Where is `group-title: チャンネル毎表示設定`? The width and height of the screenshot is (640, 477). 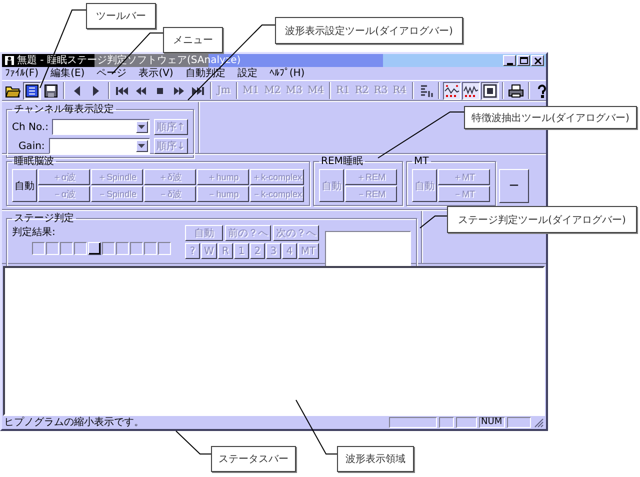
group-title: チャンネル毎表示設定 is located at coordinates (64, 109).